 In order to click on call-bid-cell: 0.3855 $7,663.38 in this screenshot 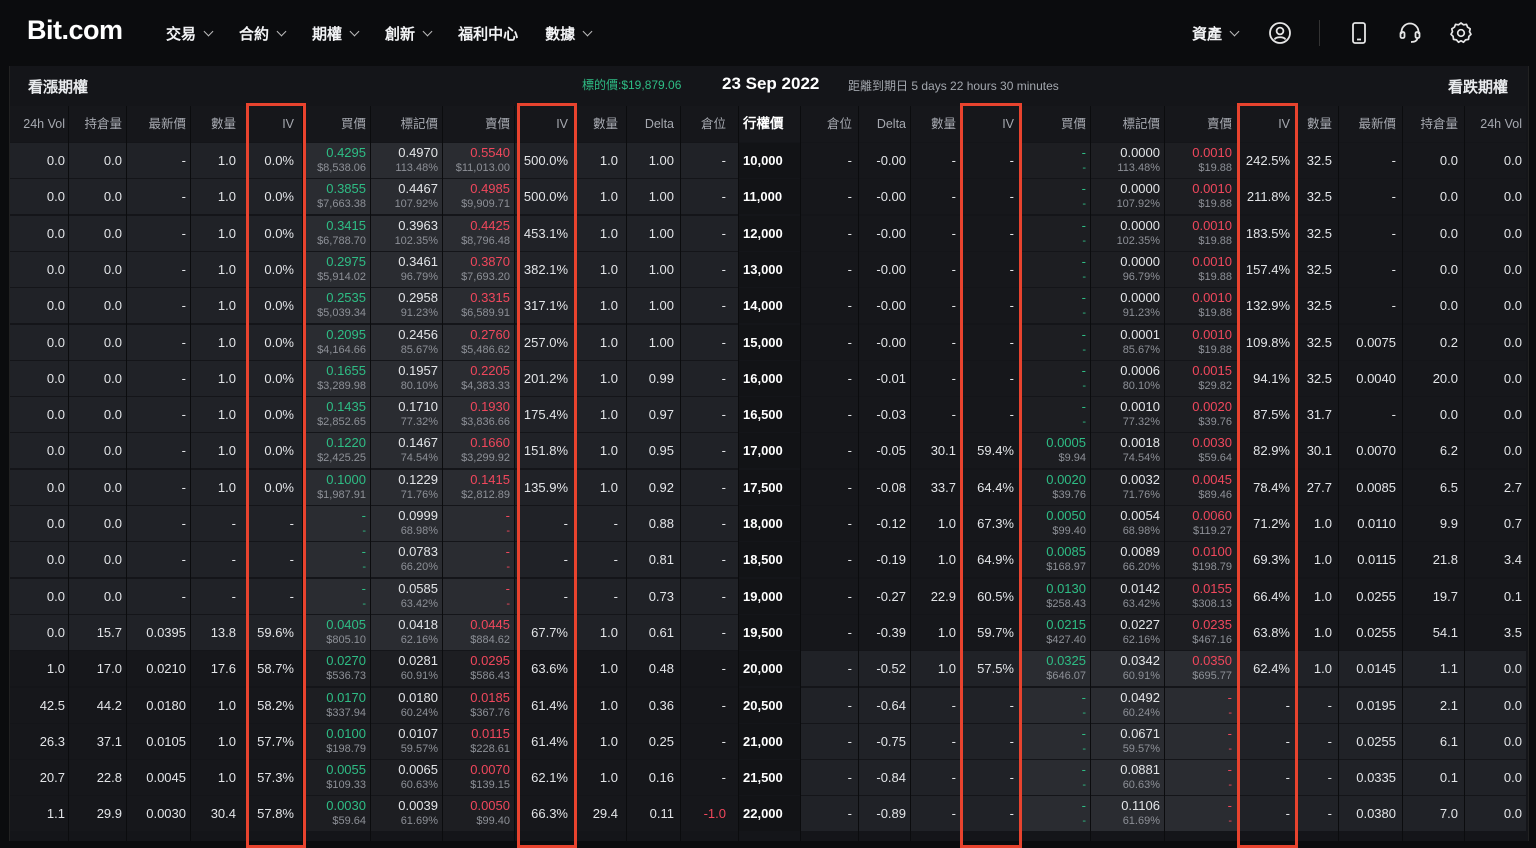, I will do `click(336, 197)`.